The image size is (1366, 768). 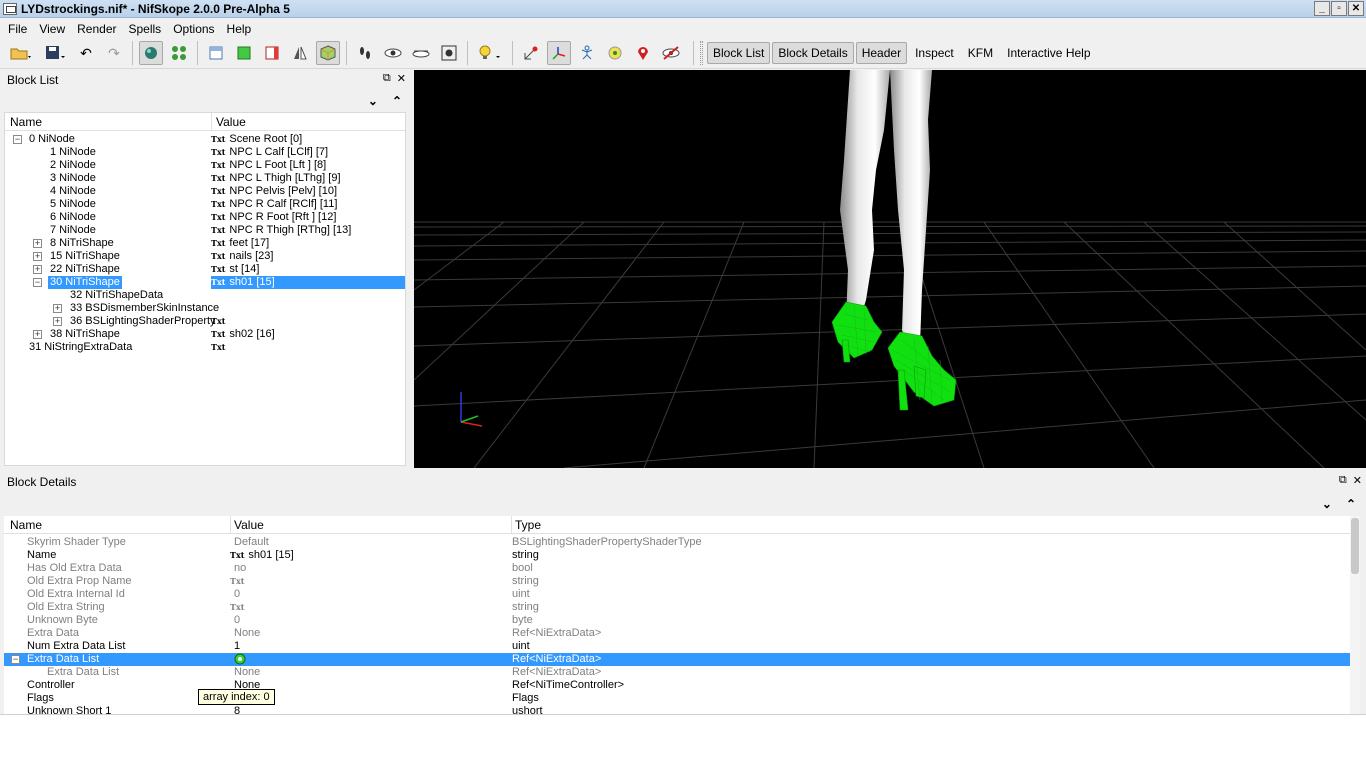 I want to click on restore-button: ▫, so click(x=1339, y=8).